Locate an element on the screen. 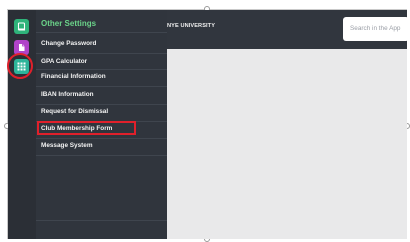 Image resolution: width=410 pixels, height=242 pixels. club-membership-highlight is located at coordinates (86, 128).